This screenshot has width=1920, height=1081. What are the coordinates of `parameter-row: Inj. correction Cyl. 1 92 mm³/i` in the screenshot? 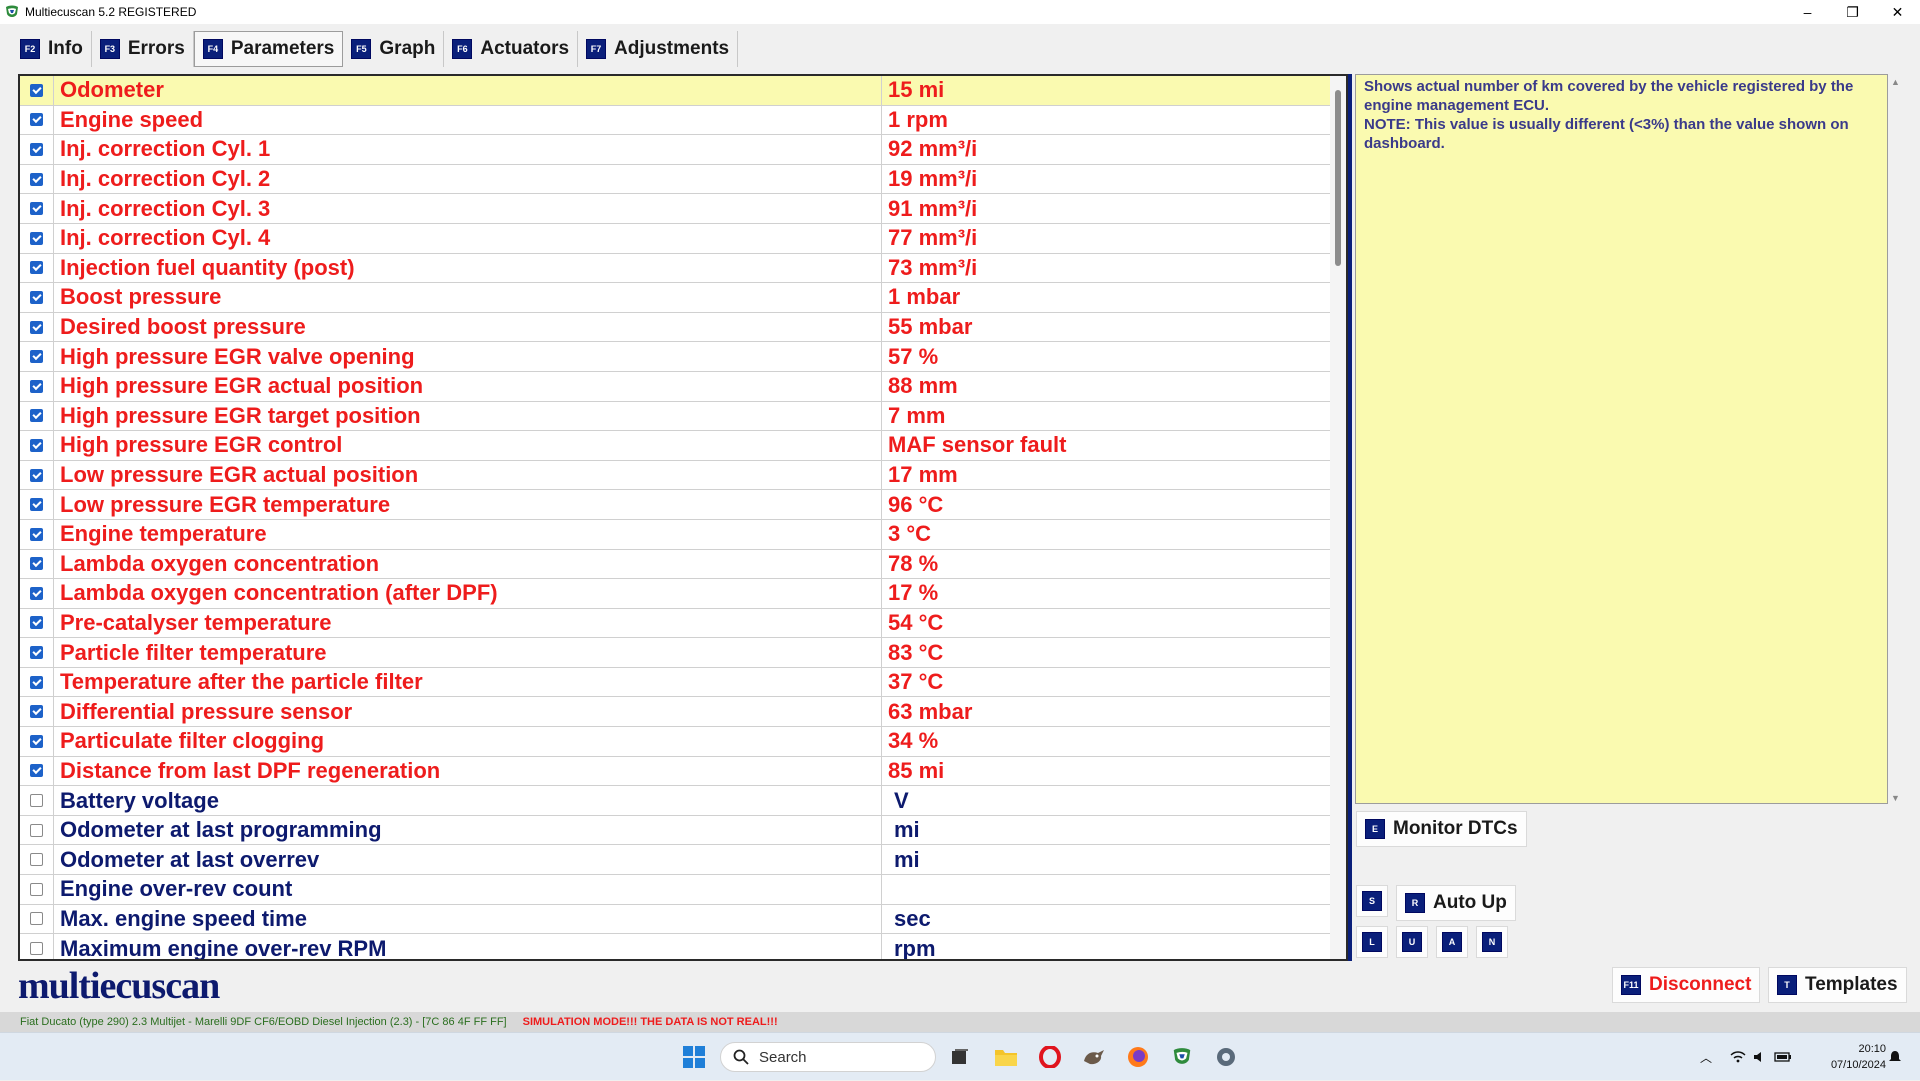 It's located at (675, 150).